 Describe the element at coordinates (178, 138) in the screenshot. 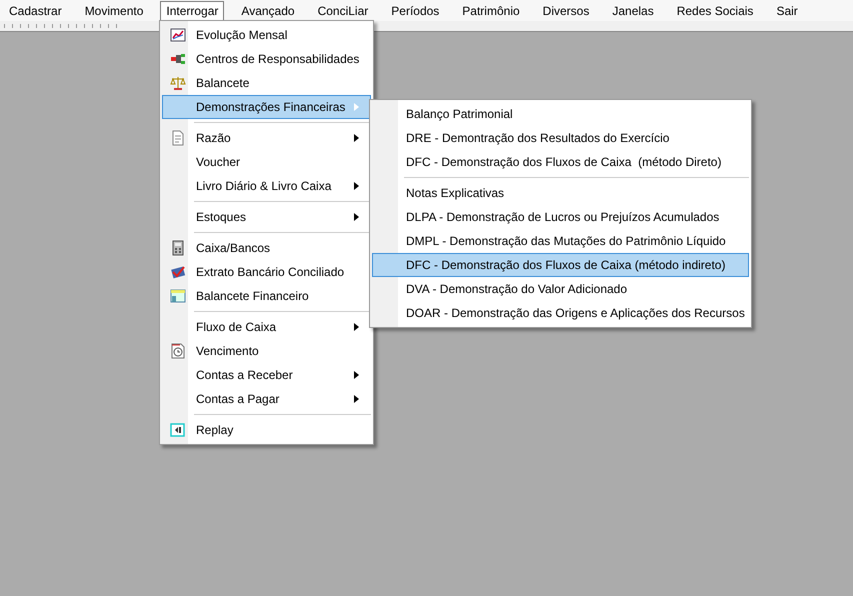

I see `document-icon` at that location.